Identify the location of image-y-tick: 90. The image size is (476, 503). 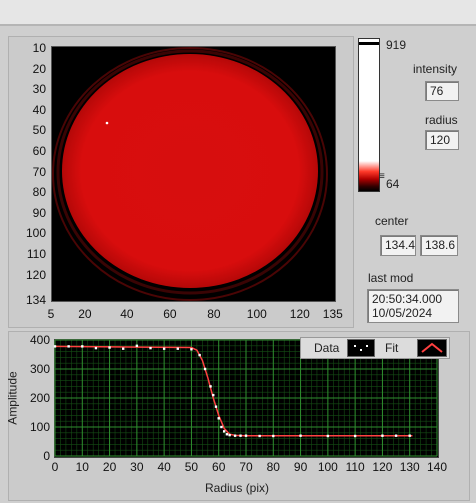
(39, 212).